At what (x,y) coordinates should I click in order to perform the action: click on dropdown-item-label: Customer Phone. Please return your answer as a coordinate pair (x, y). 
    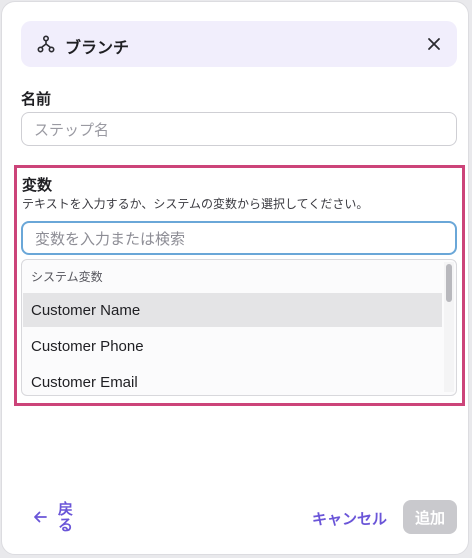
    Looking at the image, I should click on (87, 346).